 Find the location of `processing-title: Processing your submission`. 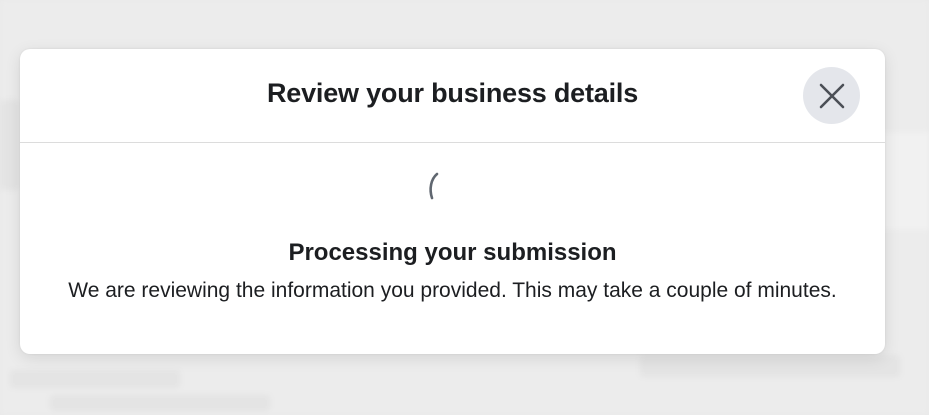

processing-title: Processing your submission is located at coordinates (452, 252).